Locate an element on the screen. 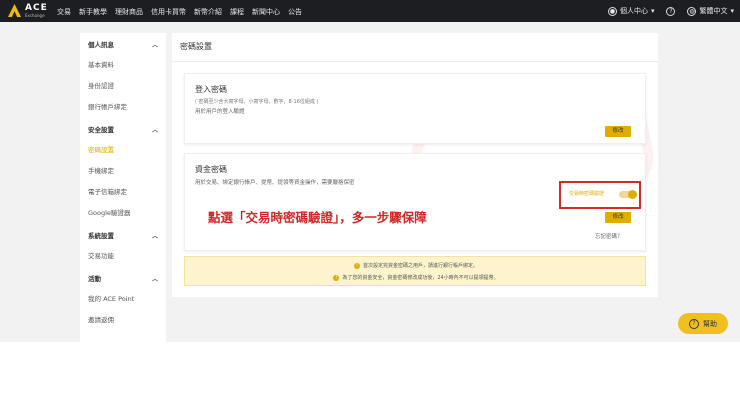  login-password-desc: 用於用戶的登入驗證 is located at coordinates (220, 112).